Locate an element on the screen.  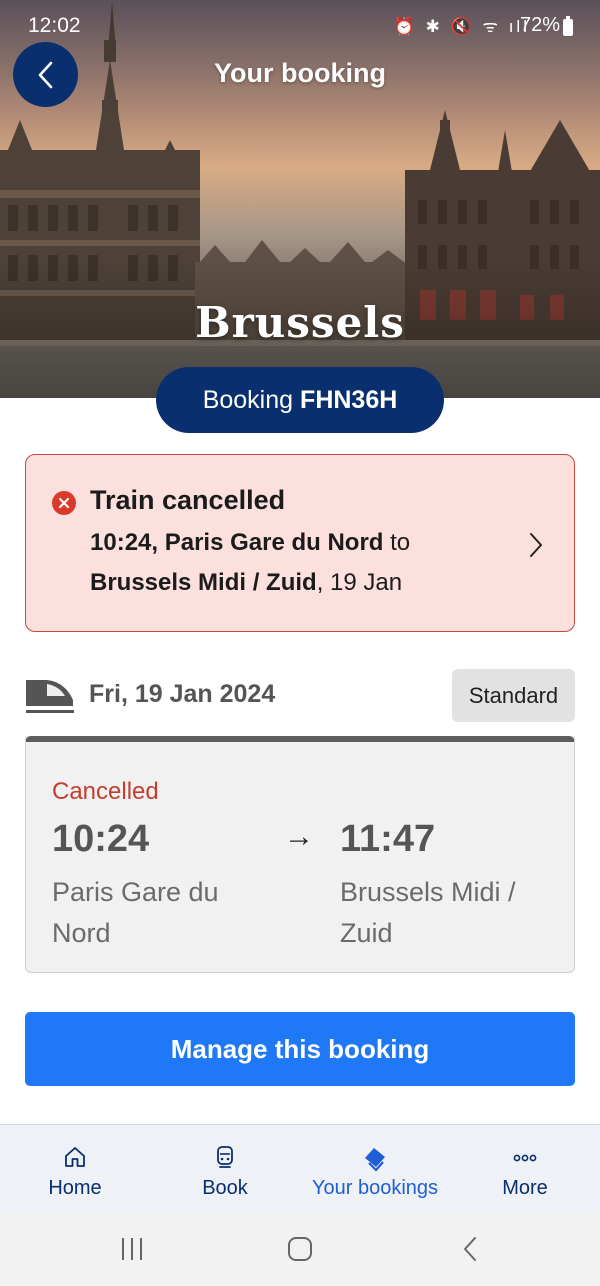
alert-date: , 19 Jan is located at coordinates (359, 582).